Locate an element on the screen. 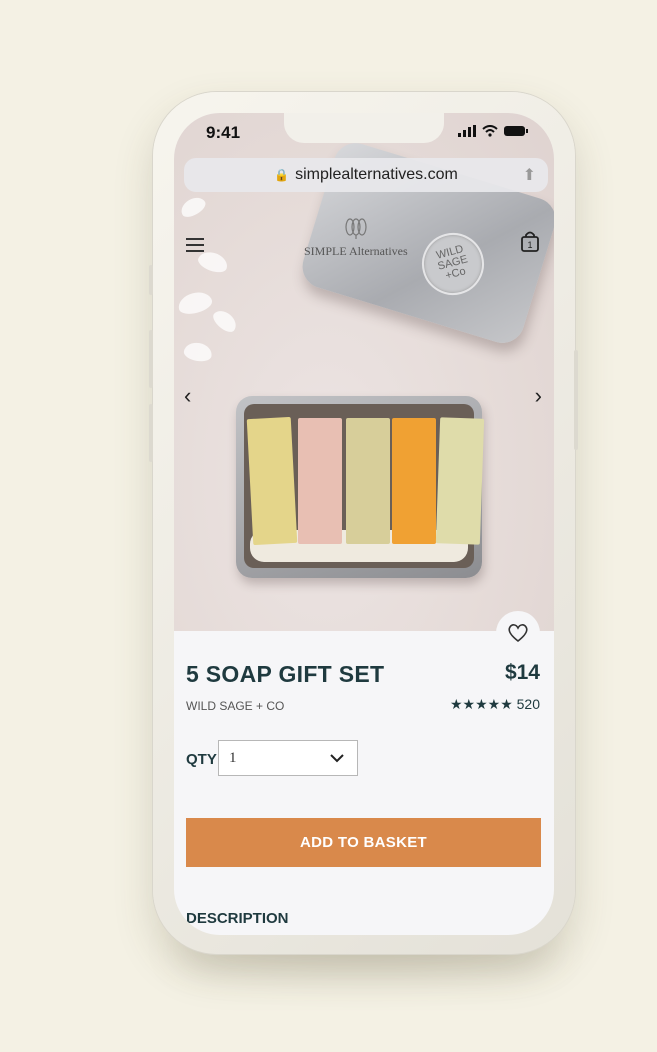  chevron-left-icon: ‹ is located at coordinates (187, 396).